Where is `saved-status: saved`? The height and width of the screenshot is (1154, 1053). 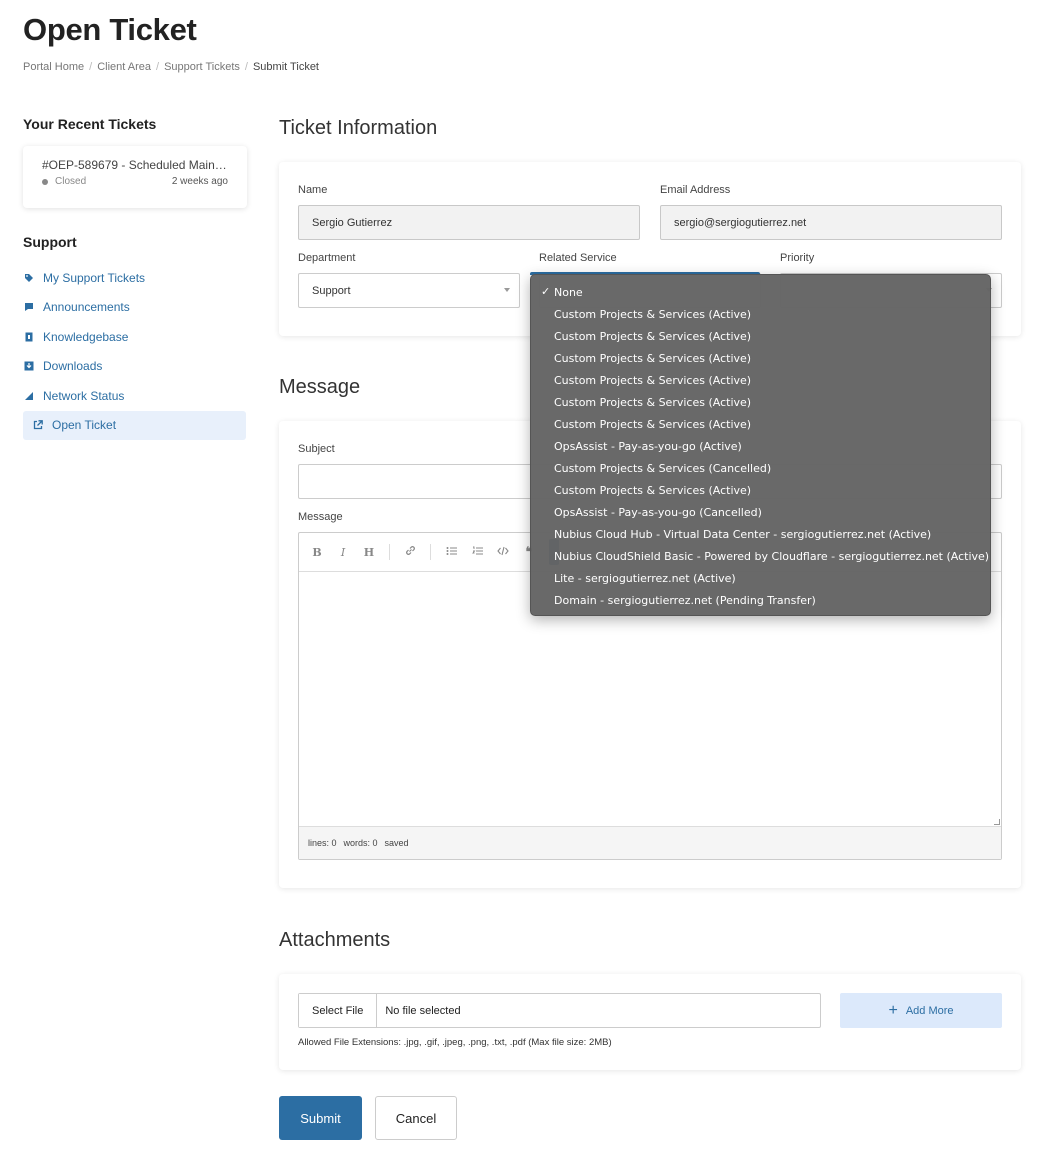 saved-status: saved is located at coordinates (396, 843).